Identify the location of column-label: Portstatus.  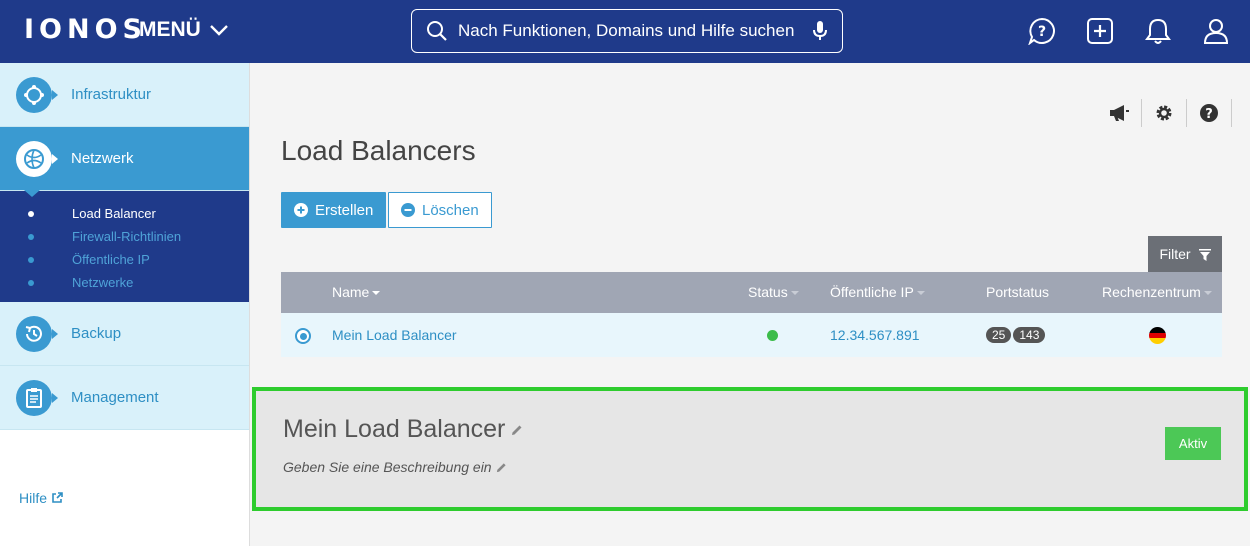
(1018, 292).